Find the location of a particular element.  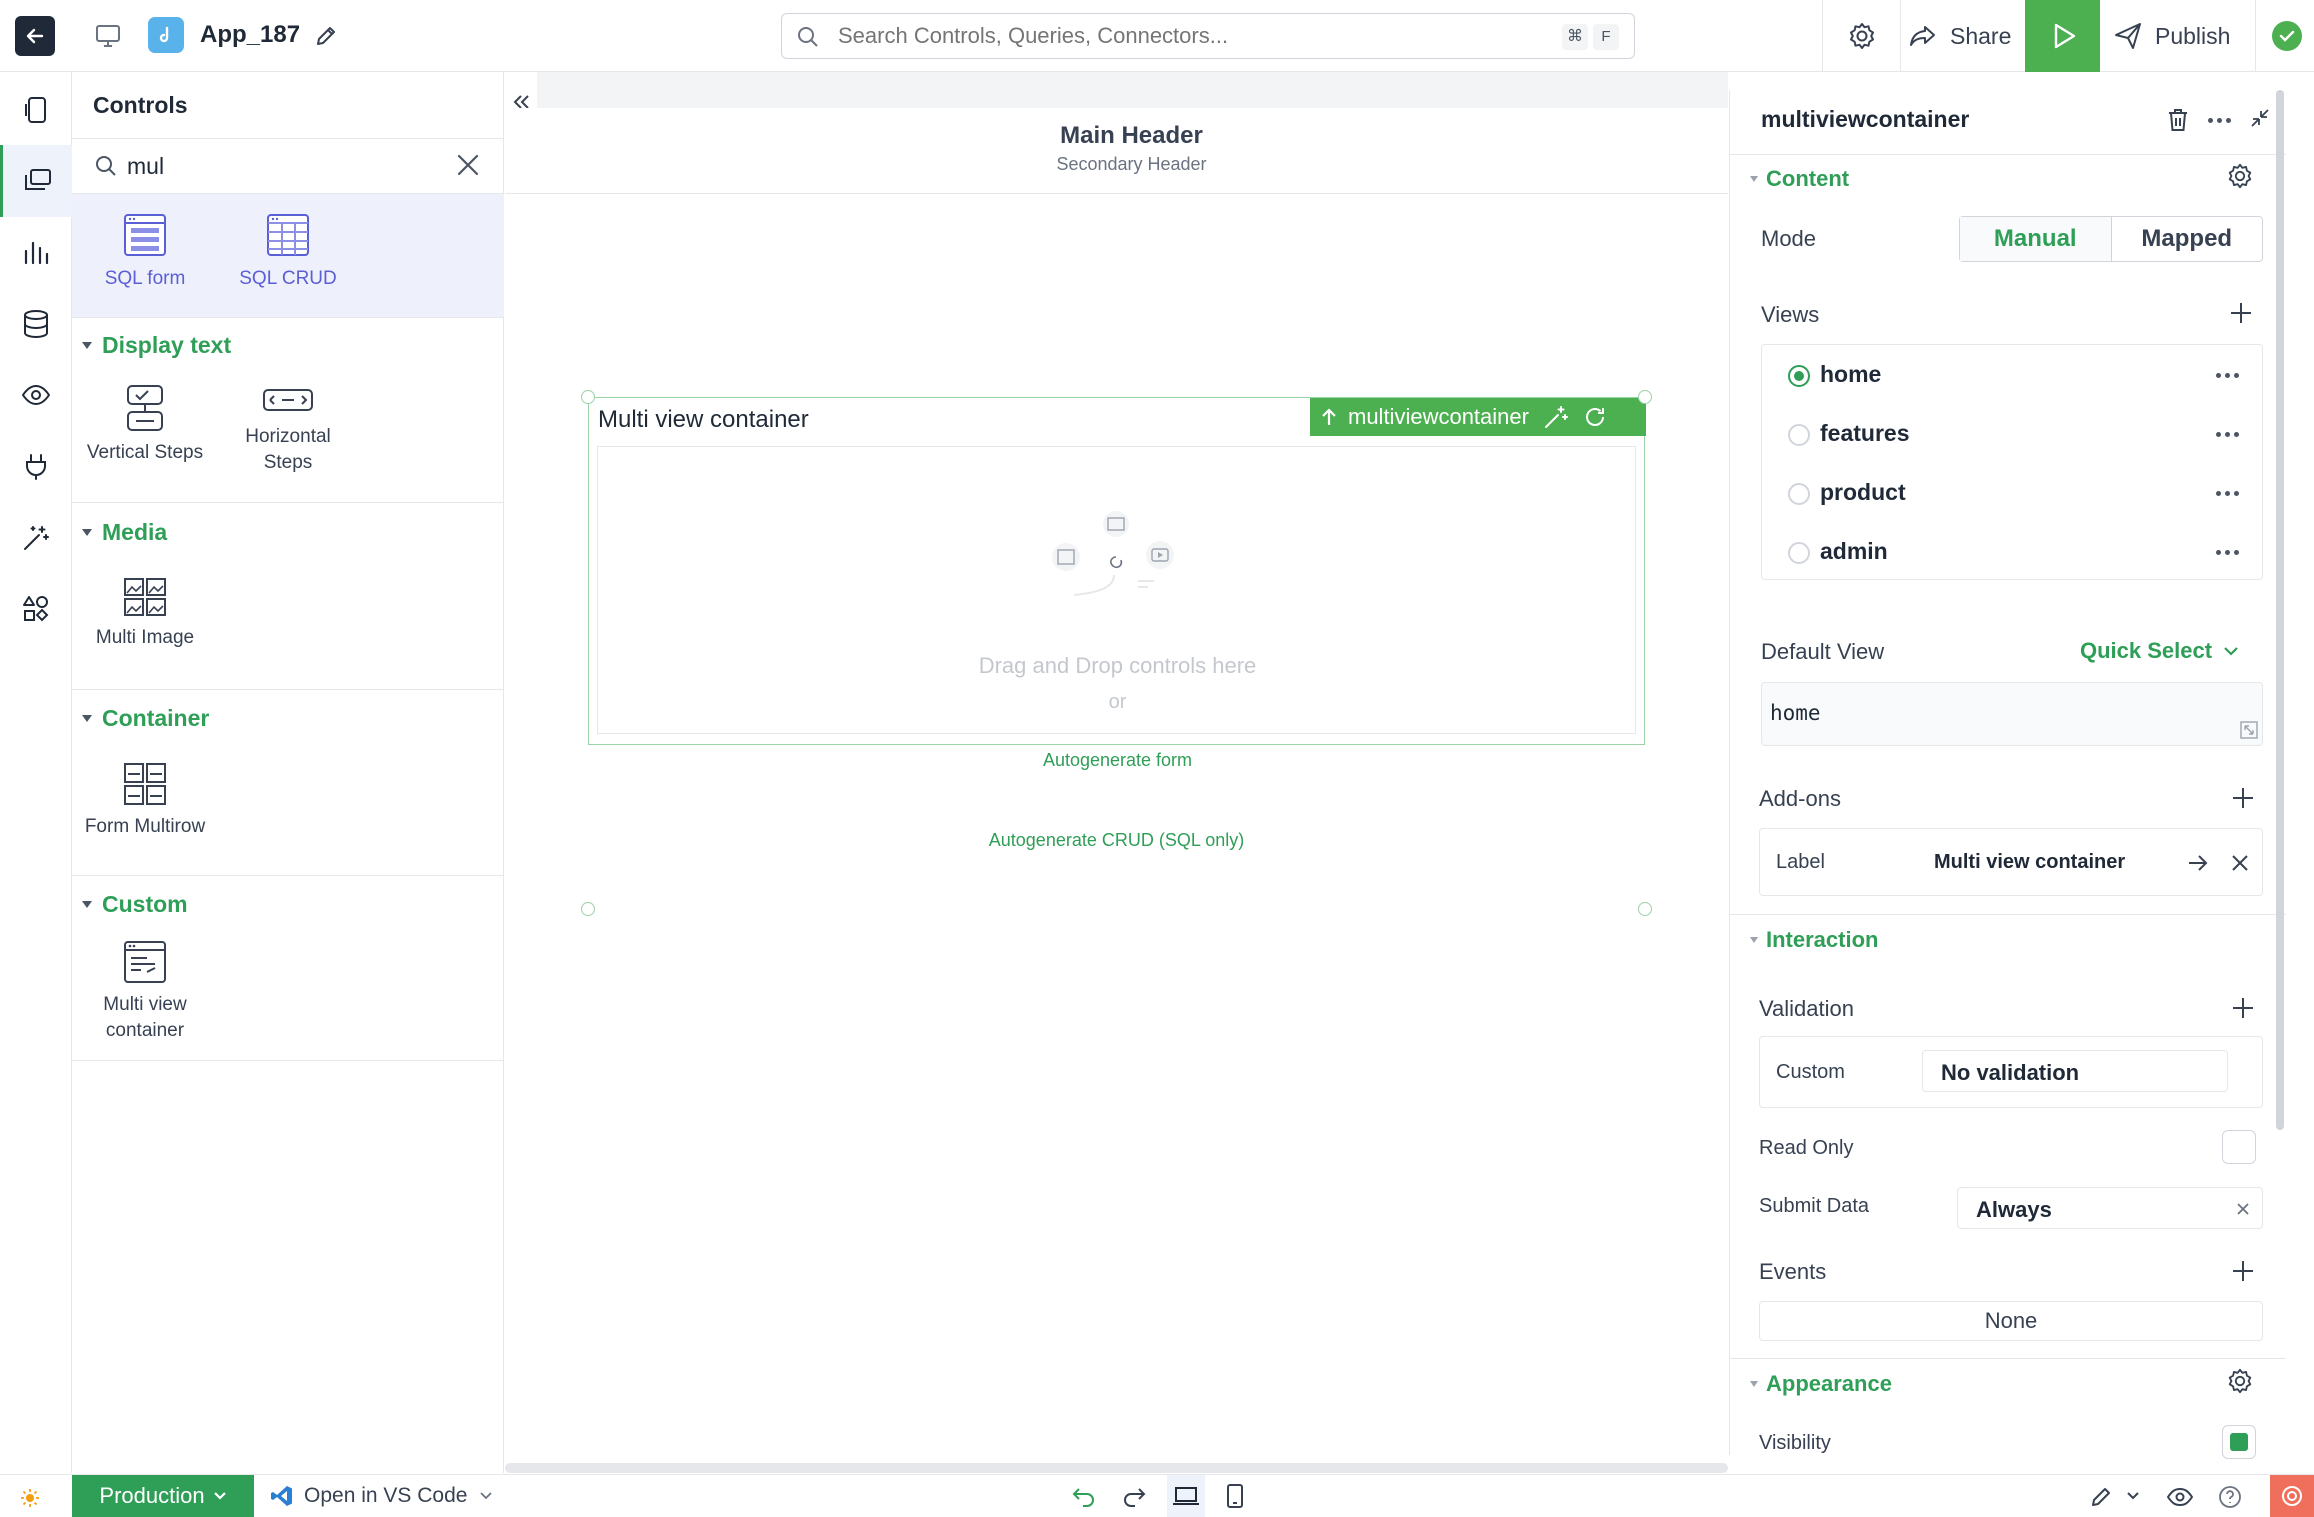

rail-preview is located at coordinates (36, 395).